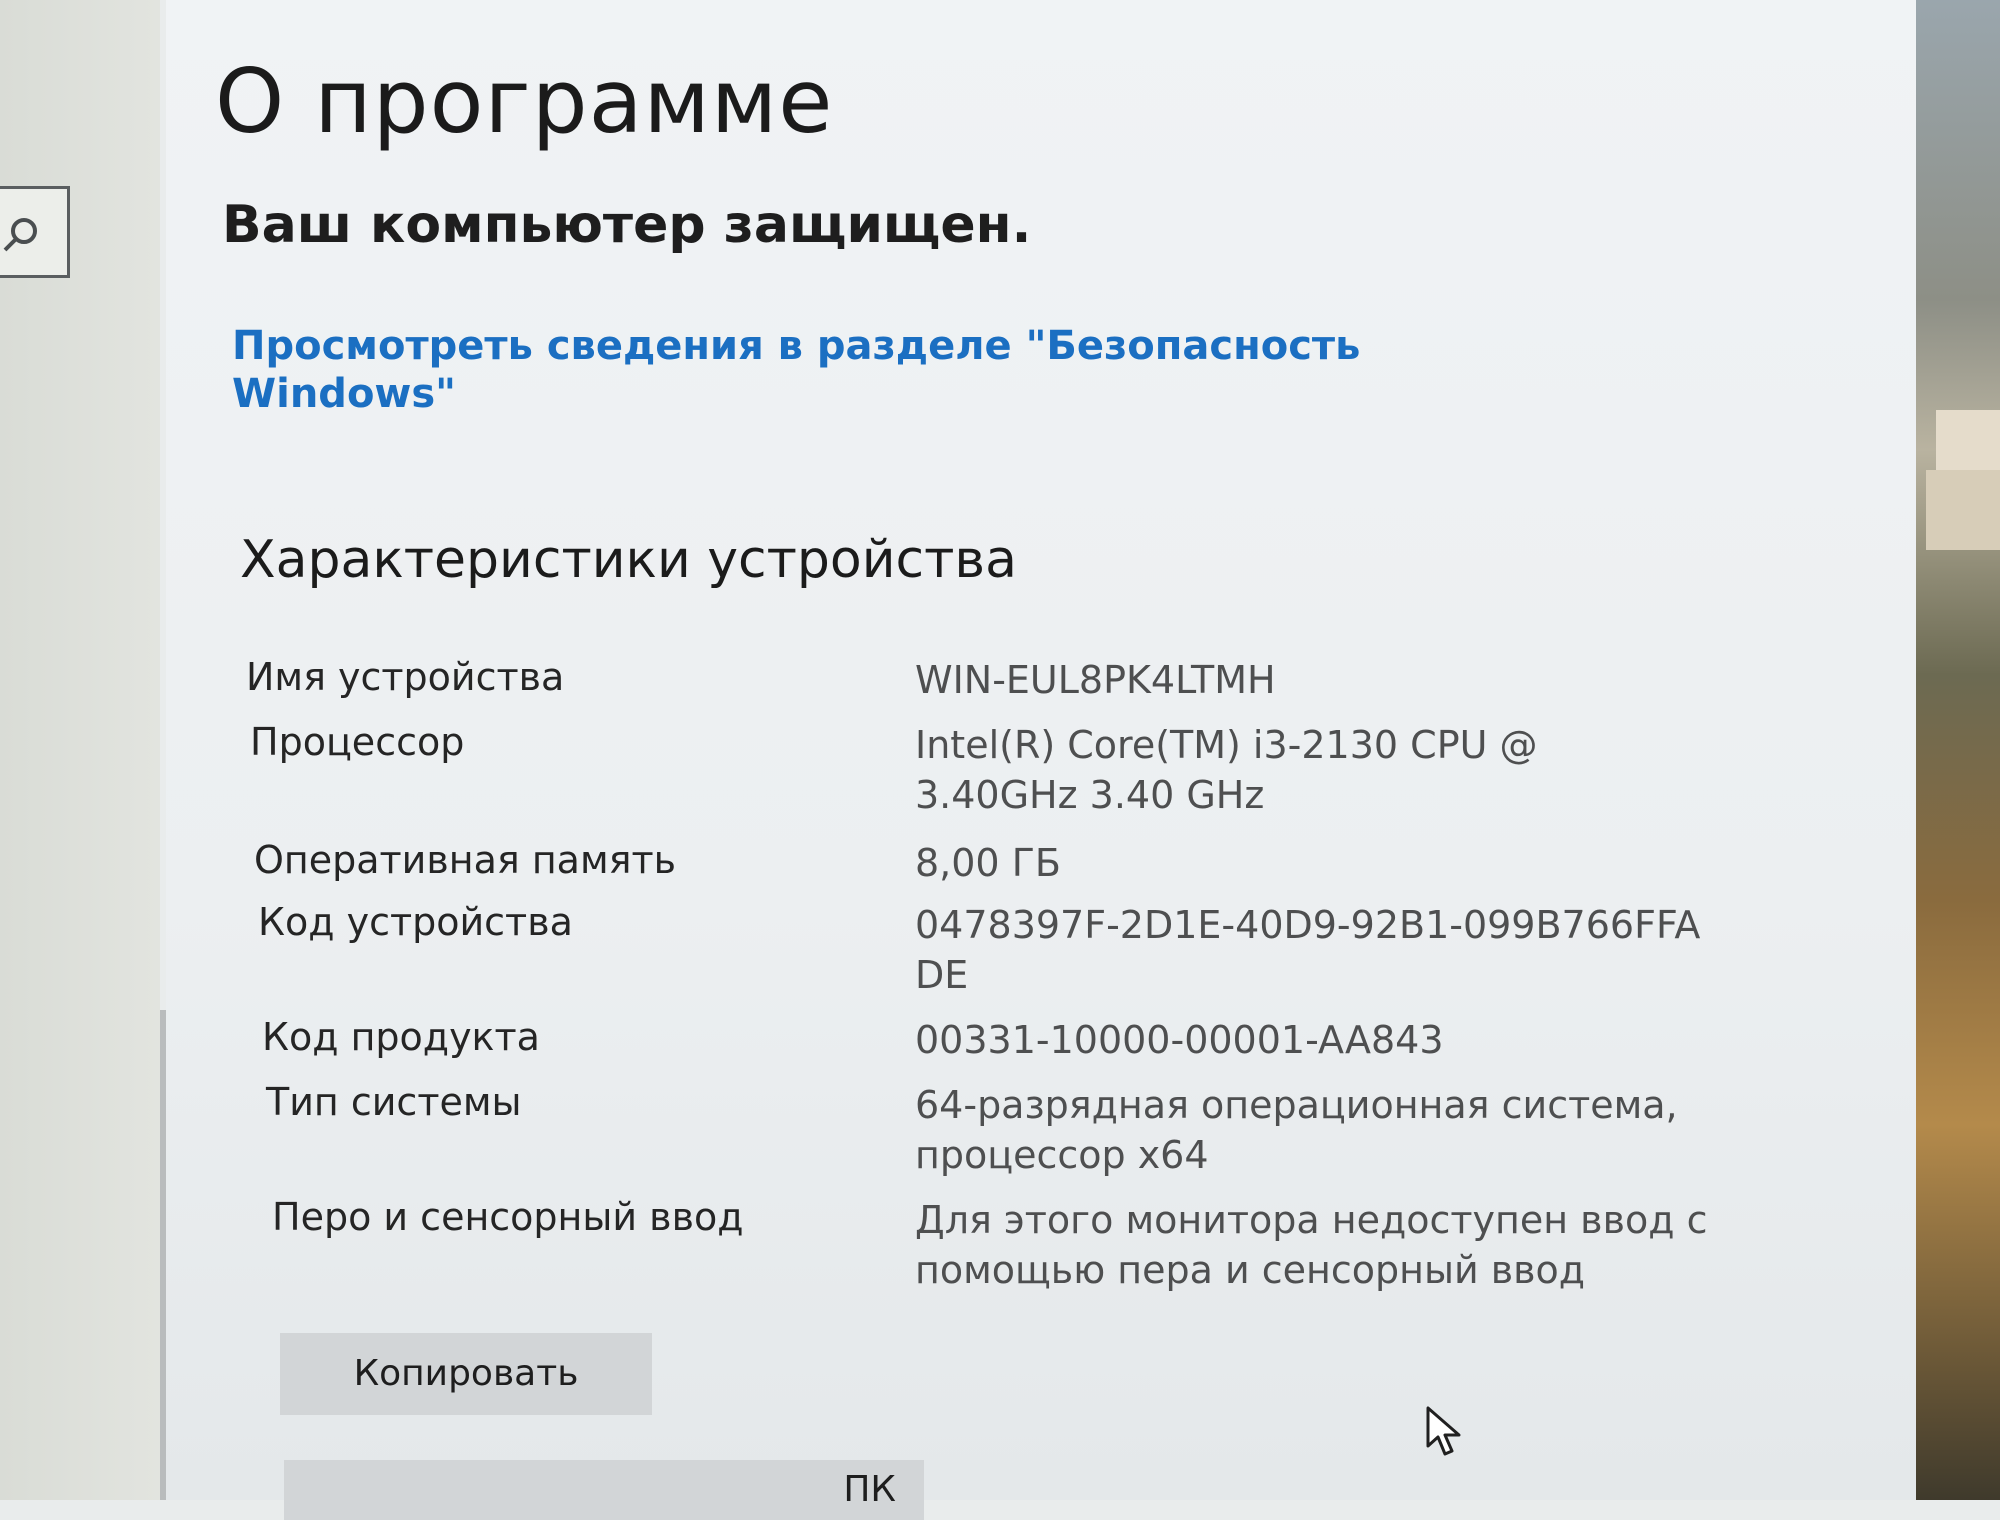 The height and width of the screenshot is (1520, 2000). I want to click on spec-value-line: процессор x64, so click(1062, 1155).